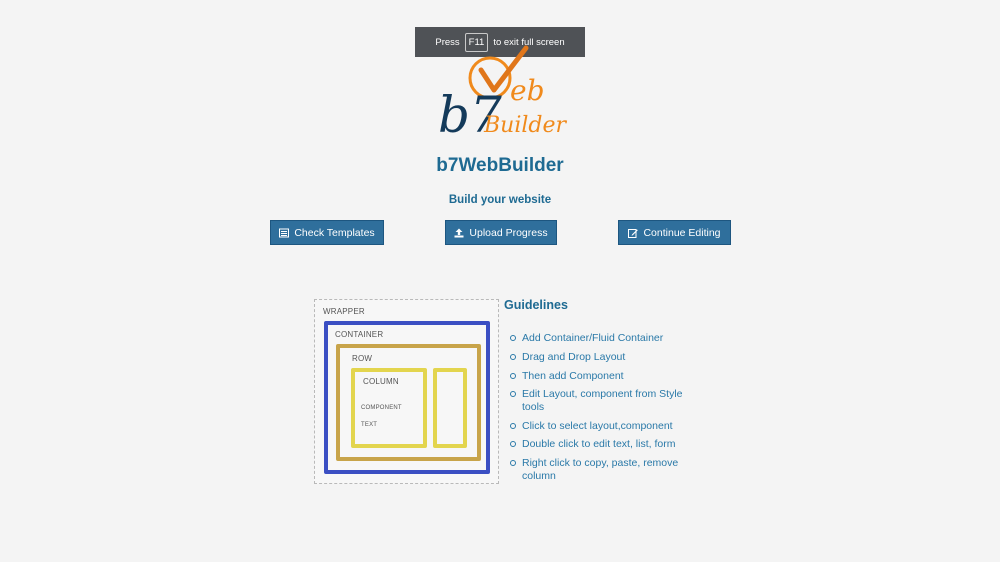  I want to click on list-item: Click to select layout,component, so click(604, 426).